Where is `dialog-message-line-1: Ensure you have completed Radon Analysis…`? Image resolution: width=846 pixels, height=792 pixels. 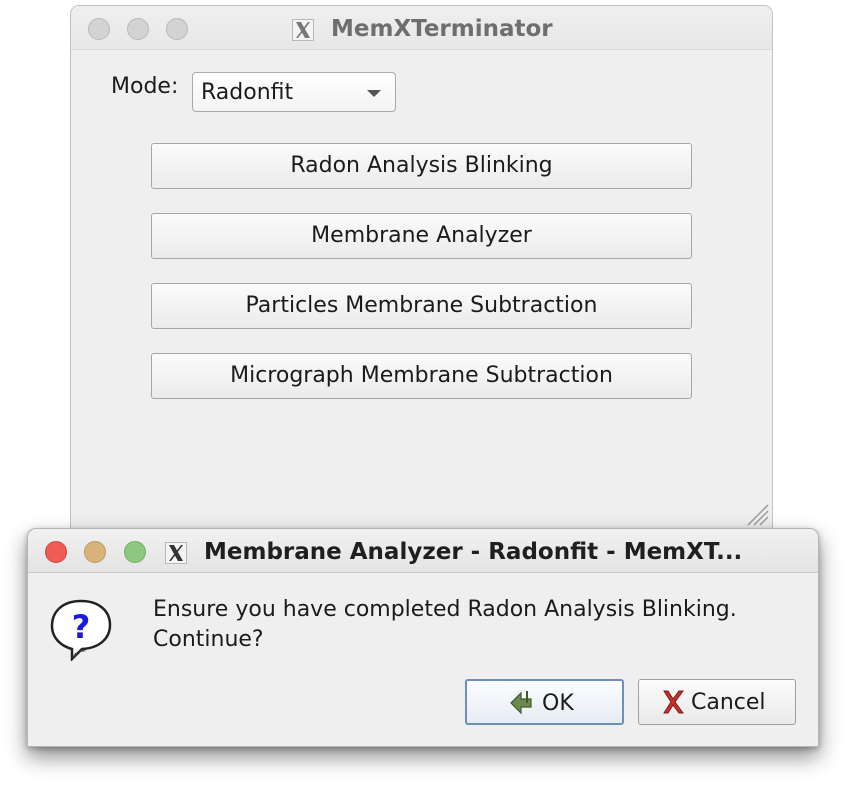
dialog-message-line-1: Ensure you have completed Radon Analysis… is located at coordinates (445, 609).